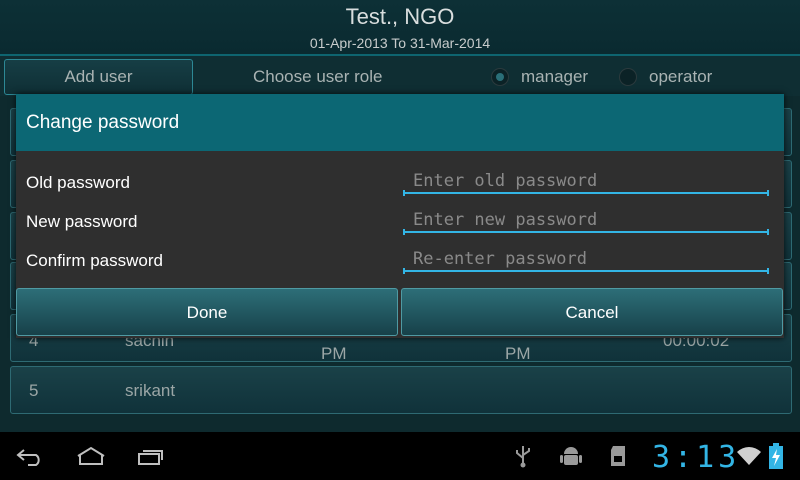 This screenshot has height=480, width=800. Describe the element at coordinates (207, 312) in the screenshot. I see `done-button: Done` at that location.